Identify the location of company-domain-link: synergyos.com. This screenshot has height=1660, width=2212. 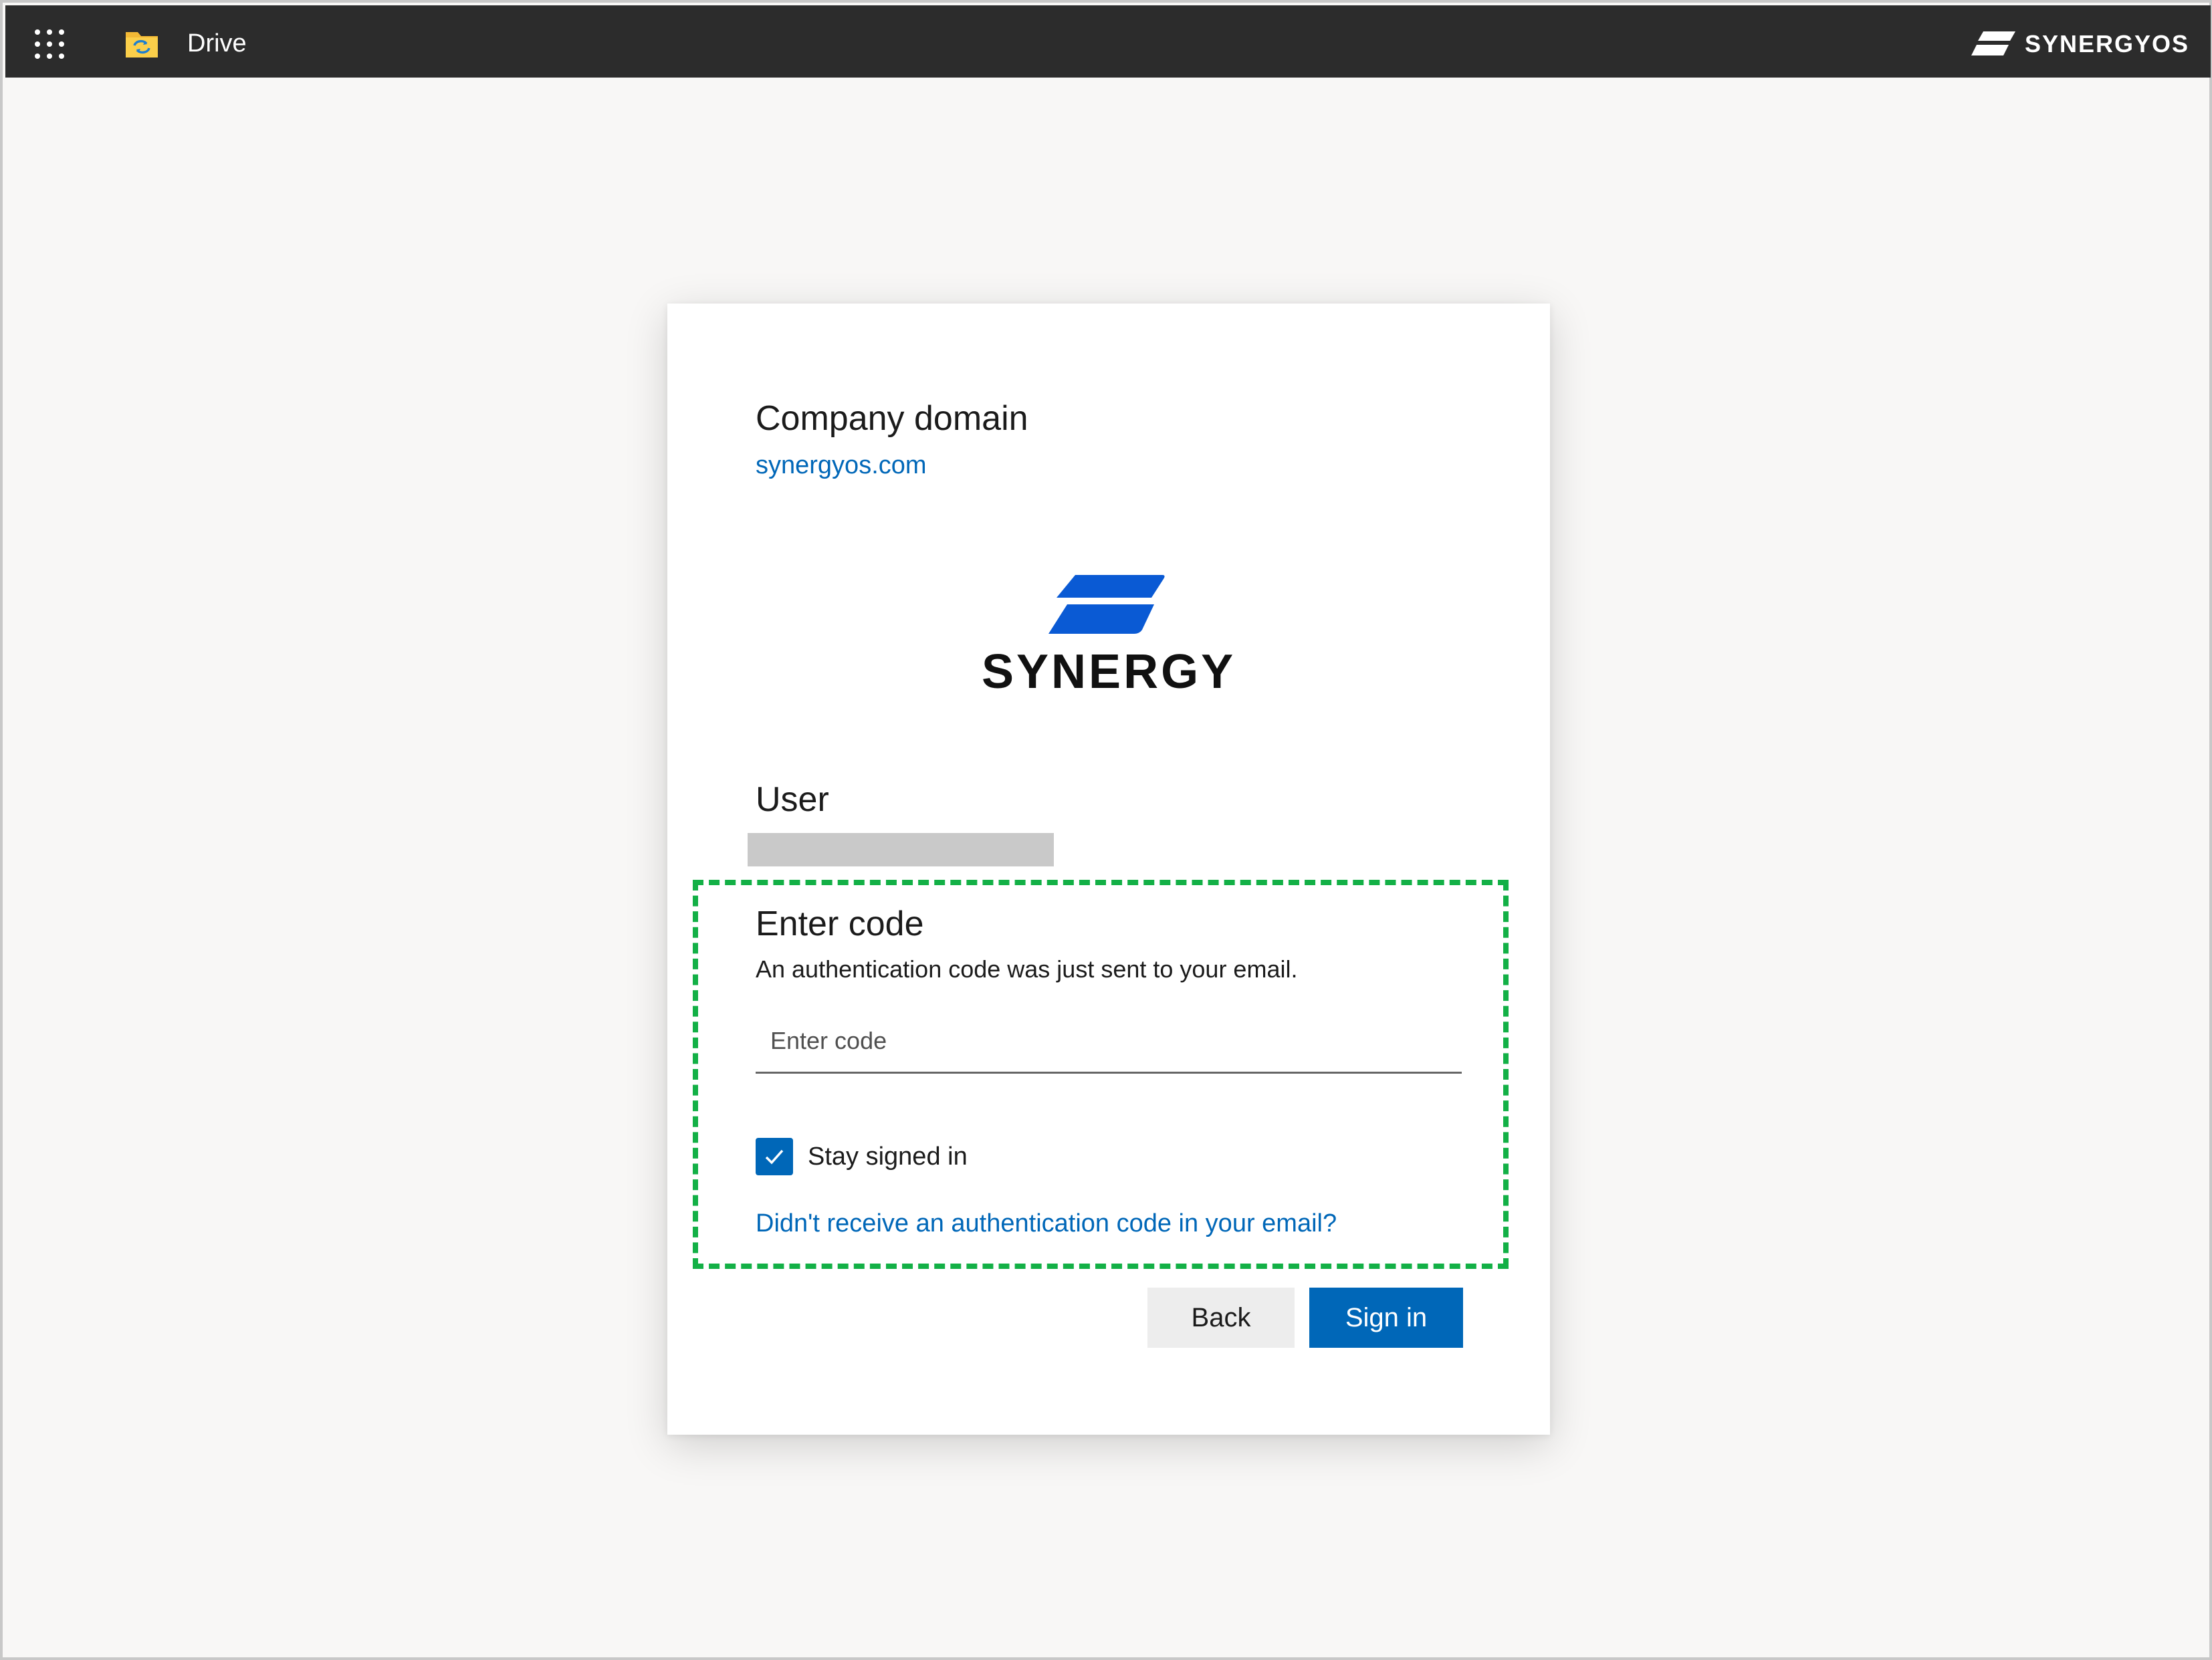
(841, 465).